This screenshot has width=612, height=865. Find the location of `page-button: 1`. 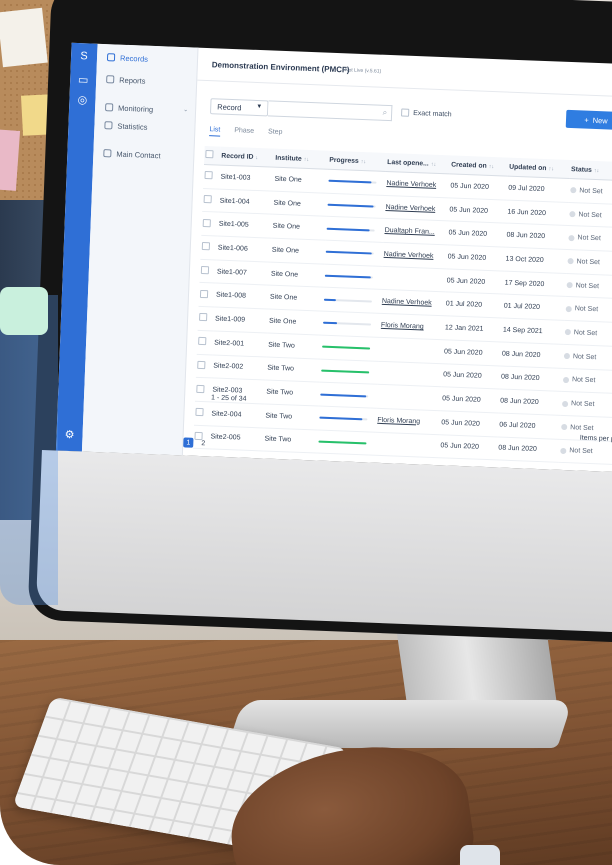

page-button: 1 is located at coordinates (188, 442).